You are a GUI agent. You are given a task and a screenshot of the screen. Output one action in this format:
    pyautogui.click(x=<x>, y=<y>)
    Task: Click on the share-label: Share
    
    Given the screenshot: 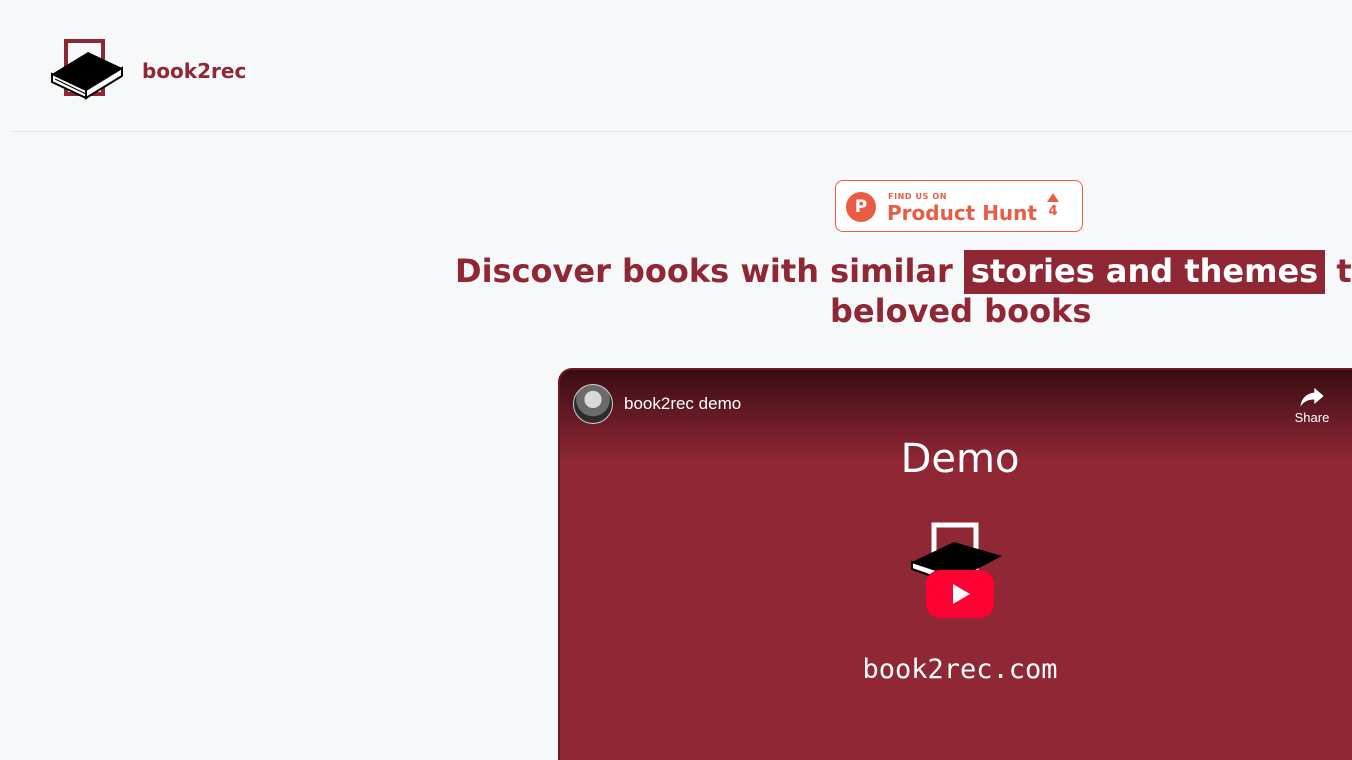 What is the action you would take?
    pyautogui.click(x=1312, y=417)
    